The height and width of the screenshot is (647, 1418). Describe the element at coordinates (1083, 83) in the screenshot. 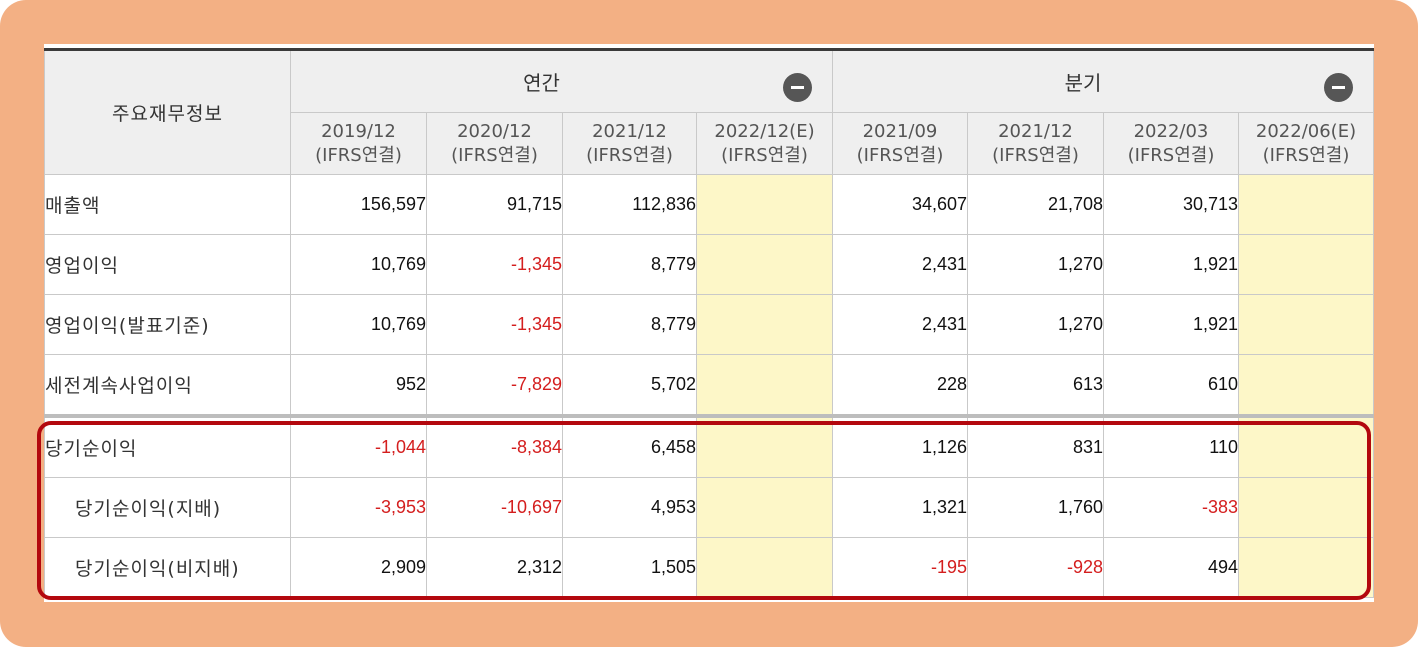

I see `group-label-quarterly: 분기` at that location.